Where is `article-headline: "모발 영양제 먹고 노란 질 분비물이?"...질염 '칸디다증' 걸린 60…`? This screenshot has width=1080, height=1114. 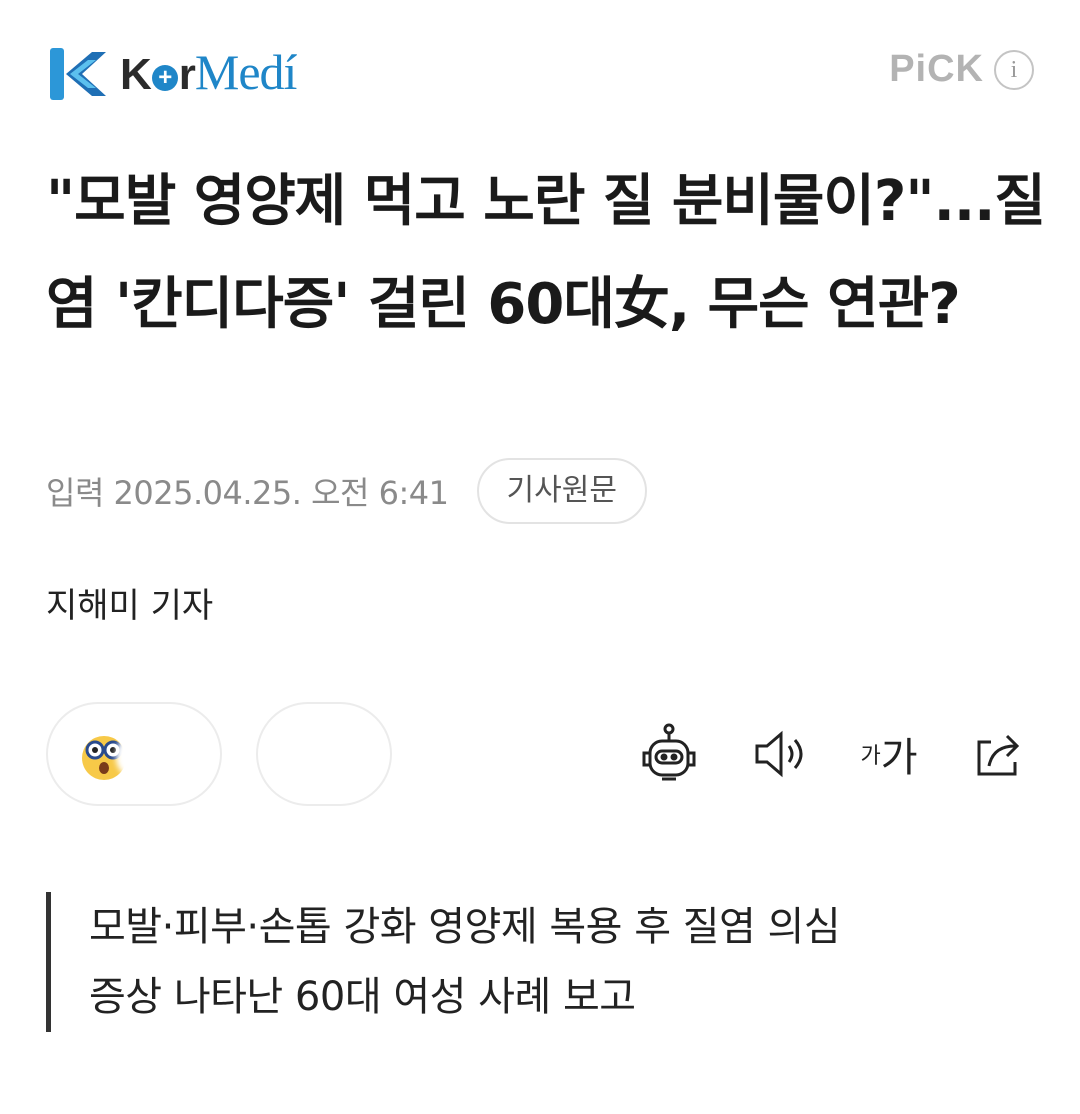
article-headline: "모발 영양제 먹고 노란 질 분비물이?"...질염 '칸디다증' 걸린 60… is located at coordinates (546, 253).